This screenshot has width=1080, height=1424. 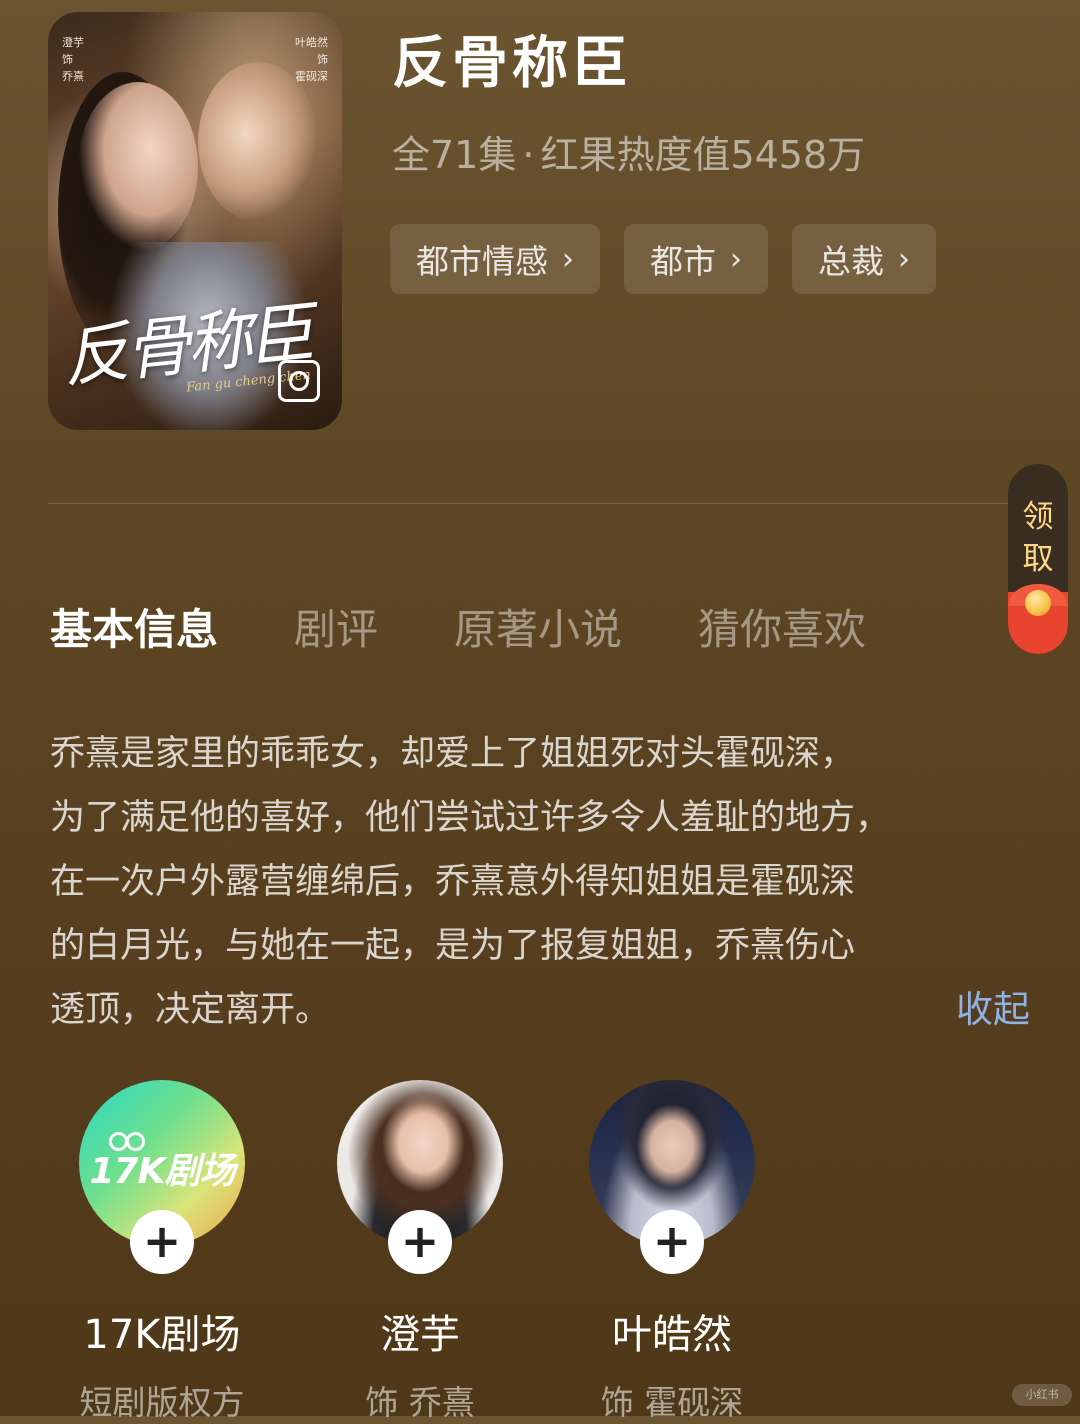 I want to click on tab-original-novel: 原著小说, so click(x=538, y=626).